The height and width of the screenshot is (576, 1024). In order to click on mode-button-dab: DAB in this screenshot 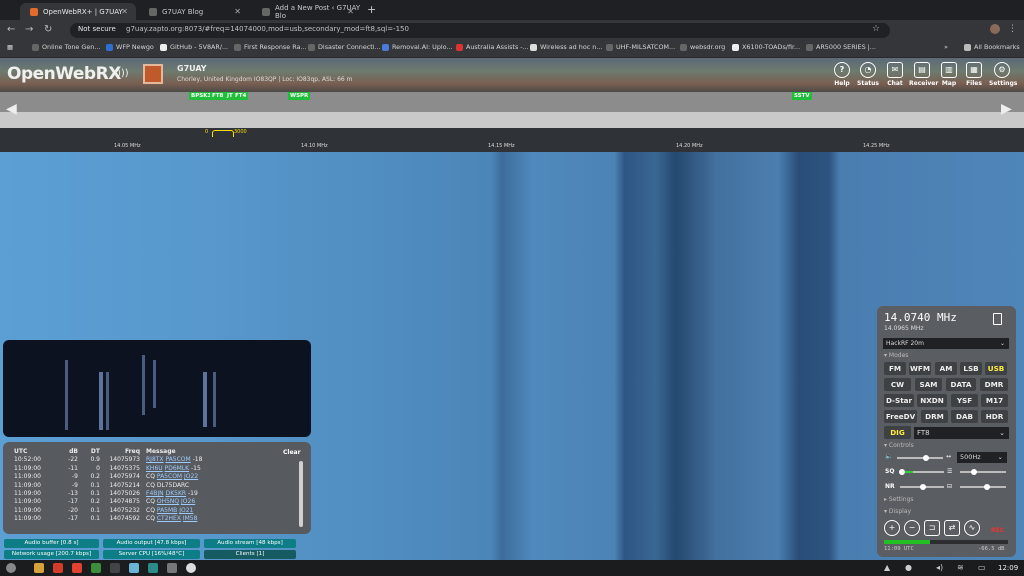, I will do `click(964, 416)`.